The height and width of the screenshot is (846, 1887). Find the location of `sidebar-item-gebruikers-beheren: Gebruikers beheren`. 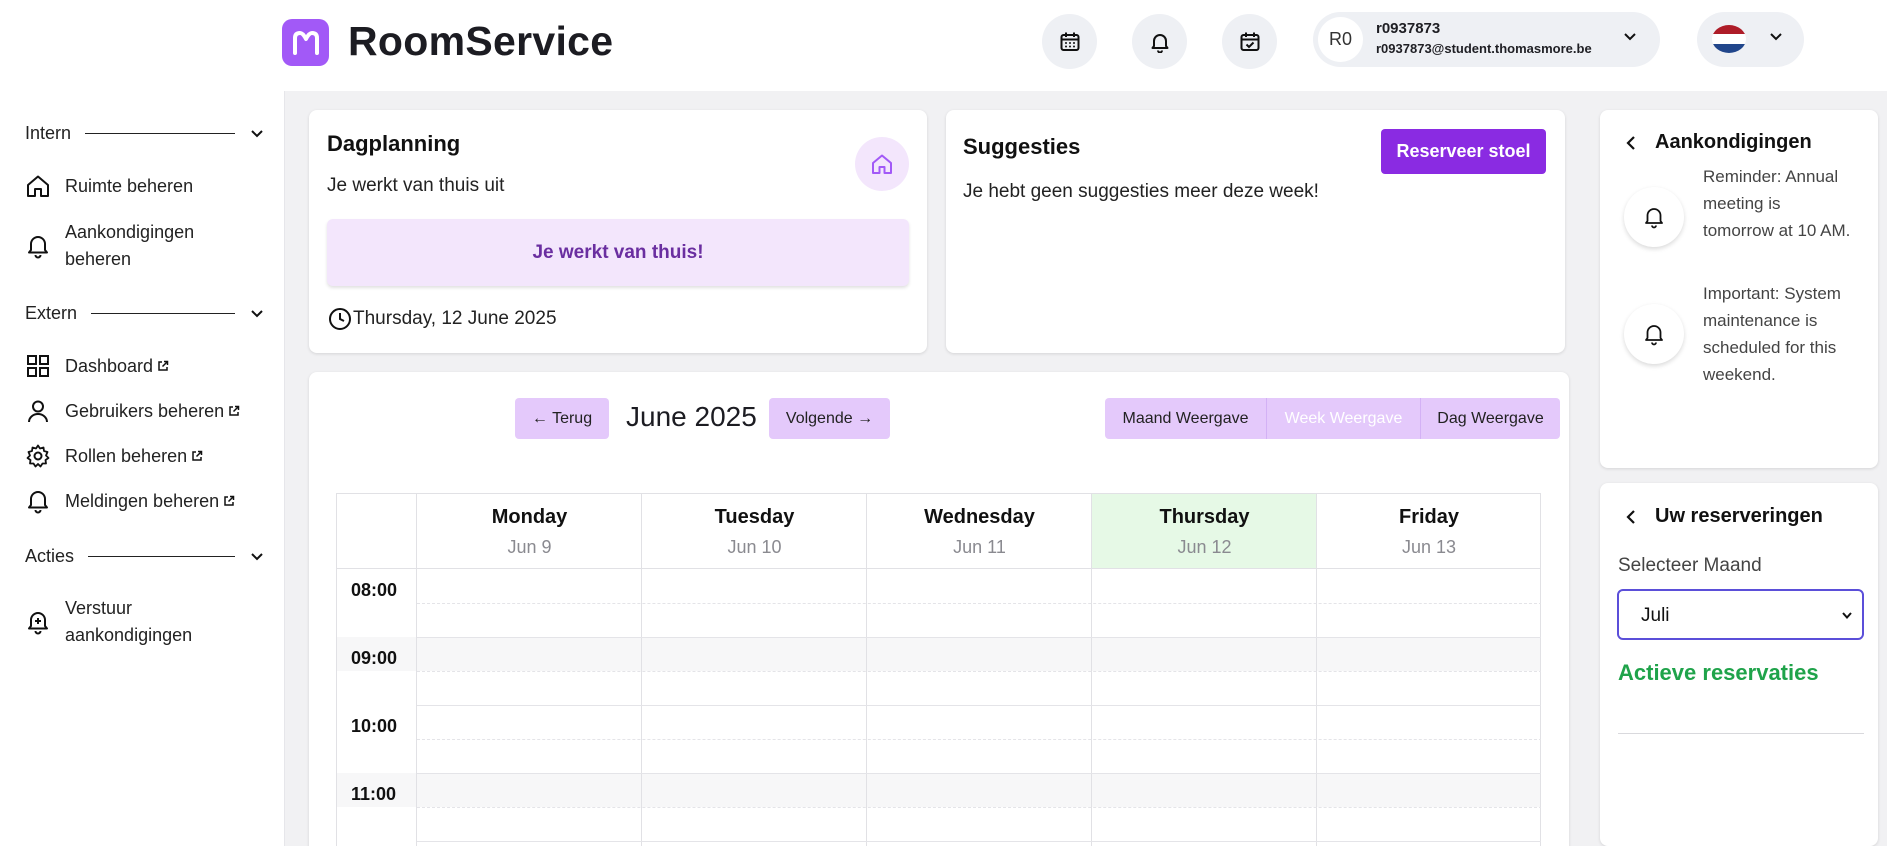

sidebar-item-gebruikers-beheren: Gebruikers beheren is located at coordinates (145, 411).